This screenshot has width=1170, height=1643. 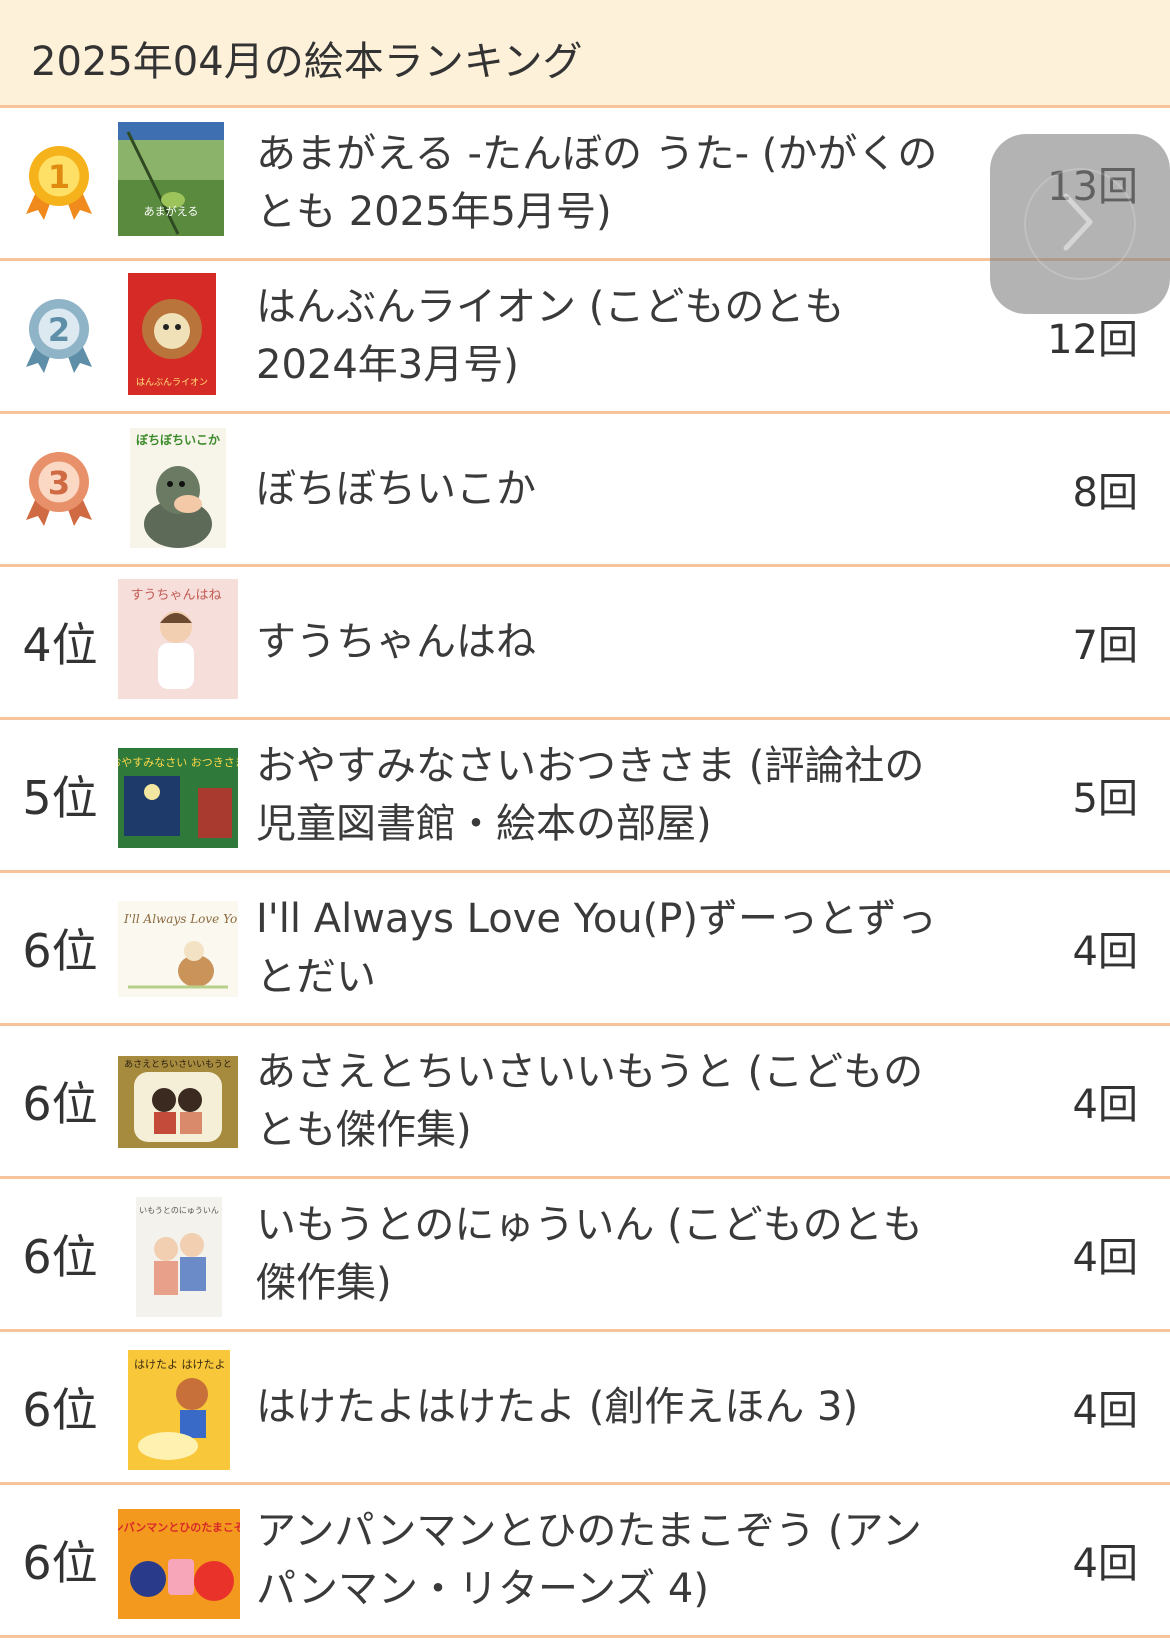 I want to click on read-count: 7回, so click(x=1105, y=646).